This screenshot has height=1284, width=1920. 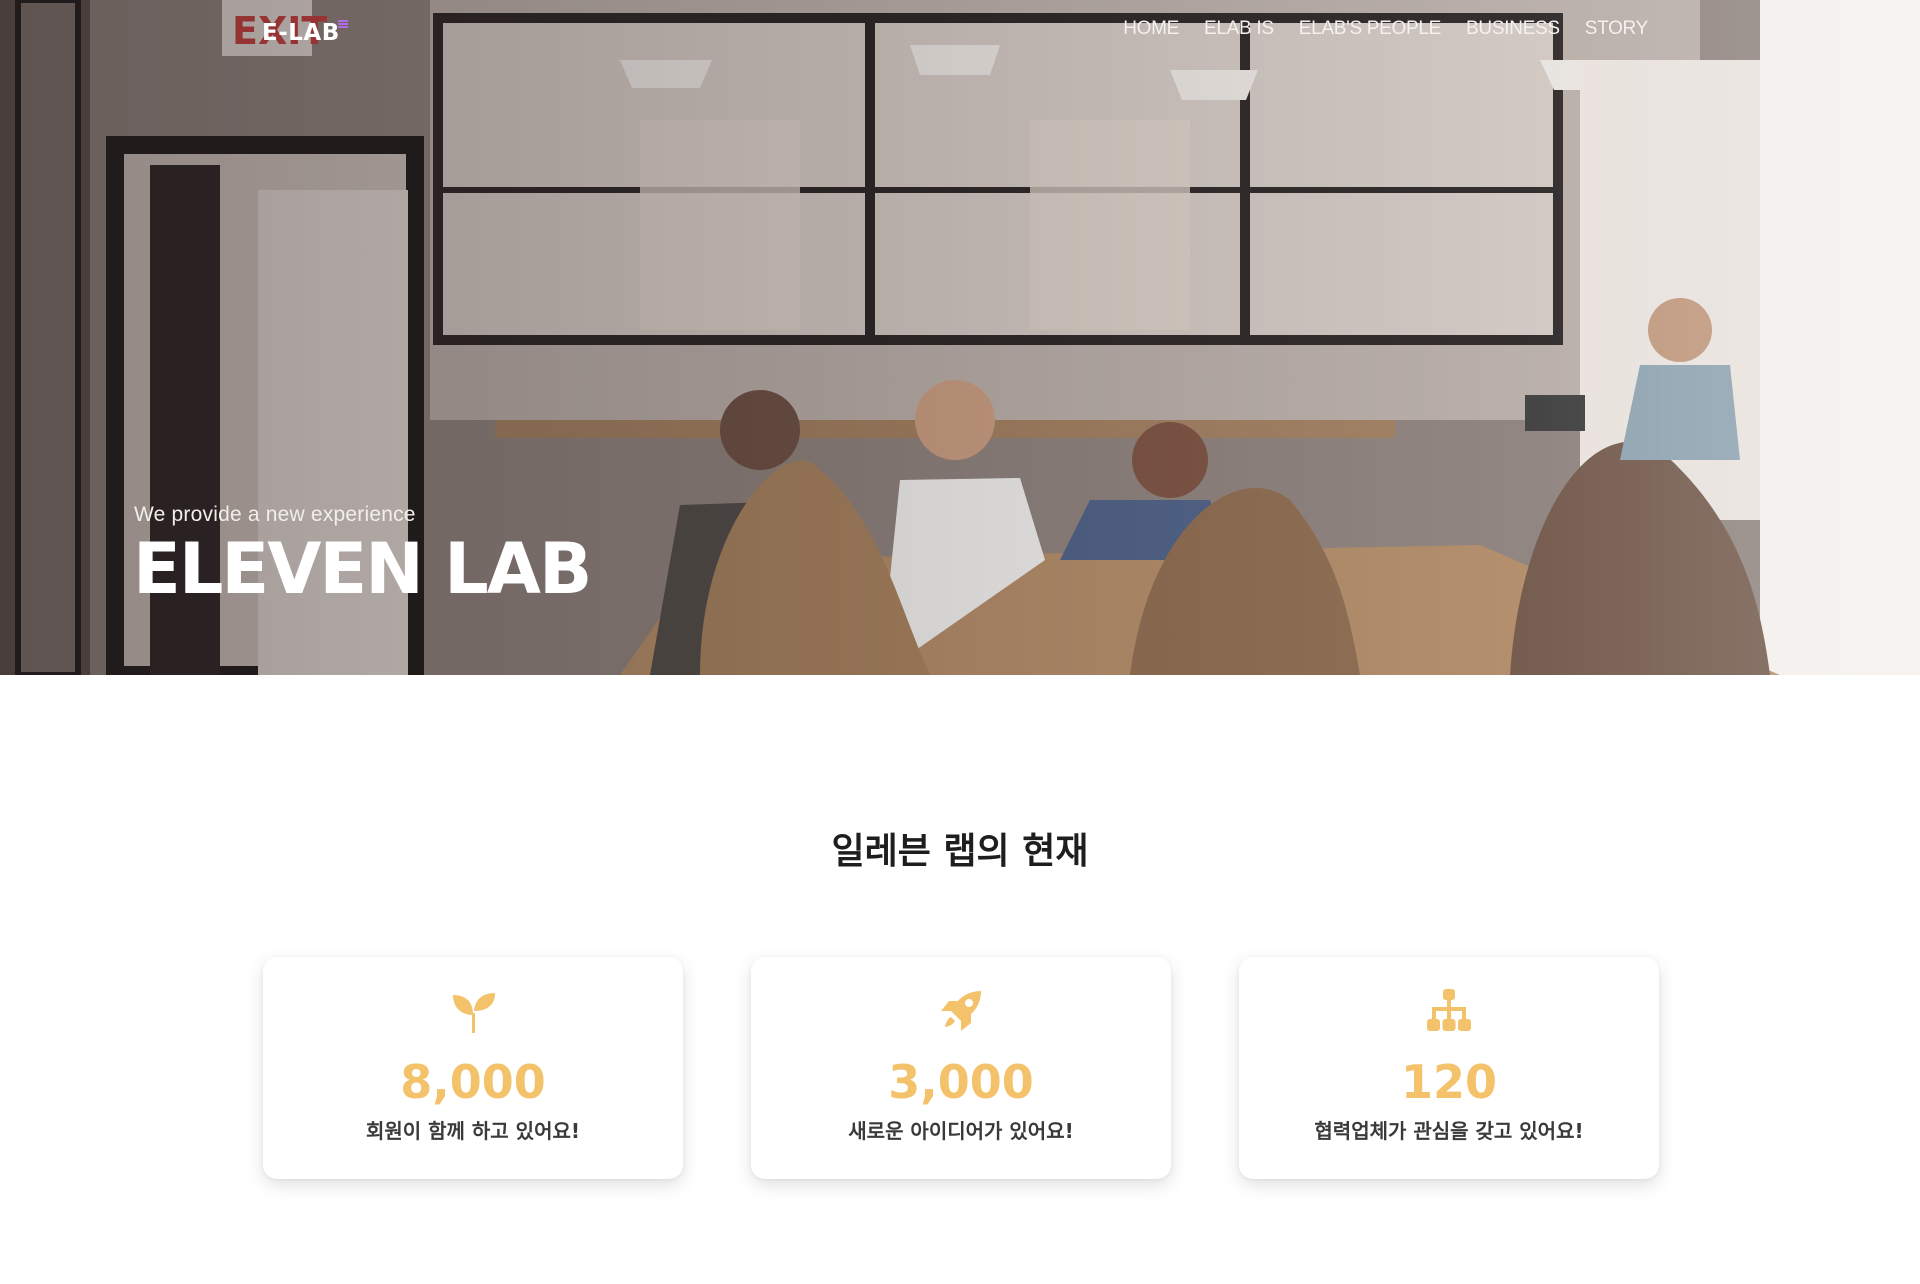 I want to click on nav-business: BUSINESS, so click(x=1513, y=29).